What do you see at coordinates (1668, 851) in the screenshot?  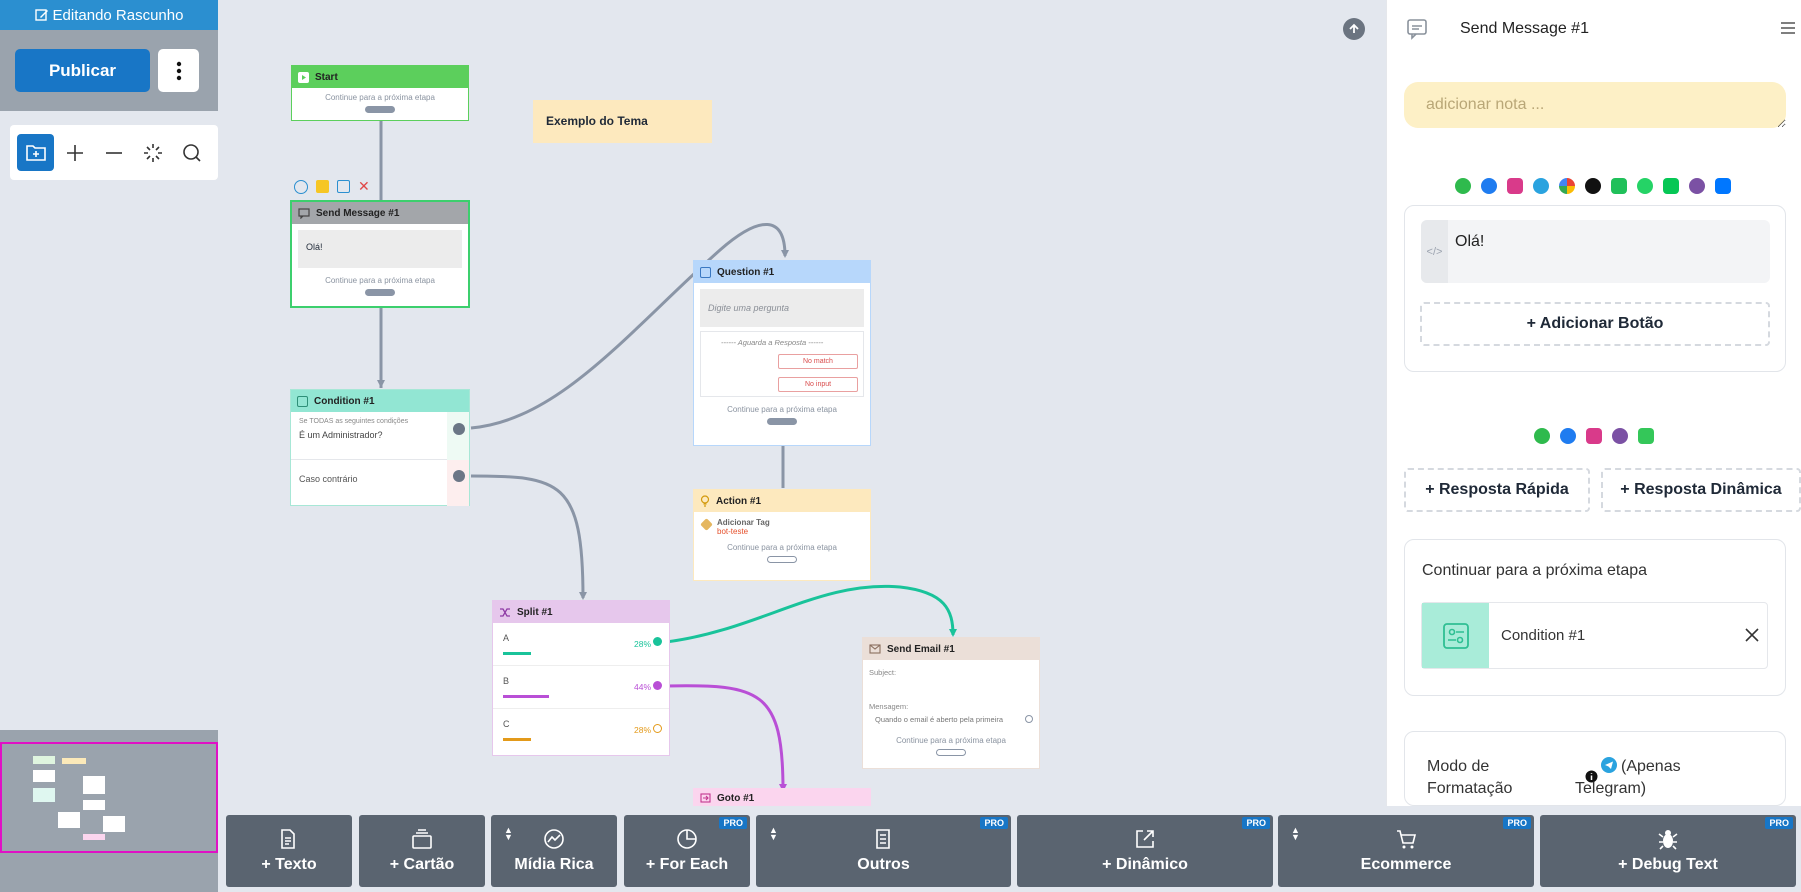 I see `palette-button-debug-text: + Debug Text PRO` at bounding box center [1668, 851].